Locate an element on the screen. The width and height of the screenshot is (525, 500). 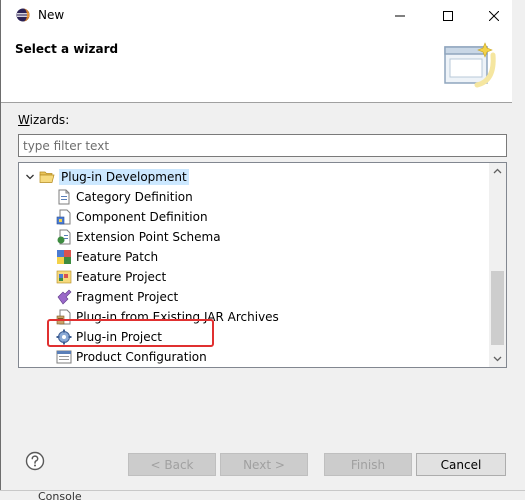
tree-item-label: Product Configuration is located at coordinates (141, 357).